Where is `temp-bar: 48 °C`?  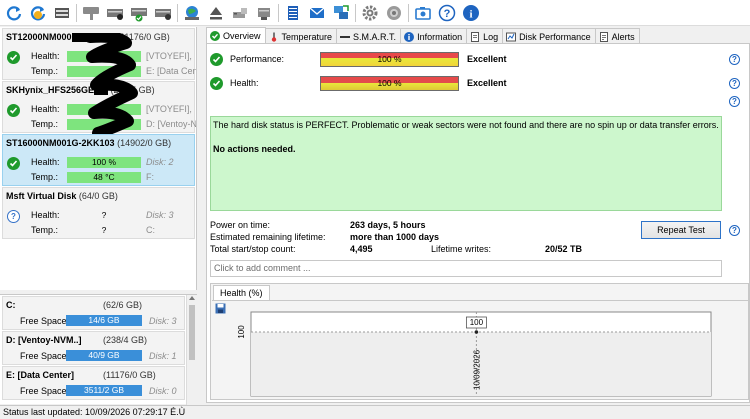
temp-bar: 48 °C is located at coordinates (104, 177).